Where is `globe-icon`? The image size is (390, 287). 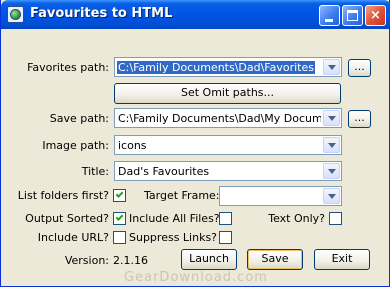
globe-icon is located at coordinates (15, 14).